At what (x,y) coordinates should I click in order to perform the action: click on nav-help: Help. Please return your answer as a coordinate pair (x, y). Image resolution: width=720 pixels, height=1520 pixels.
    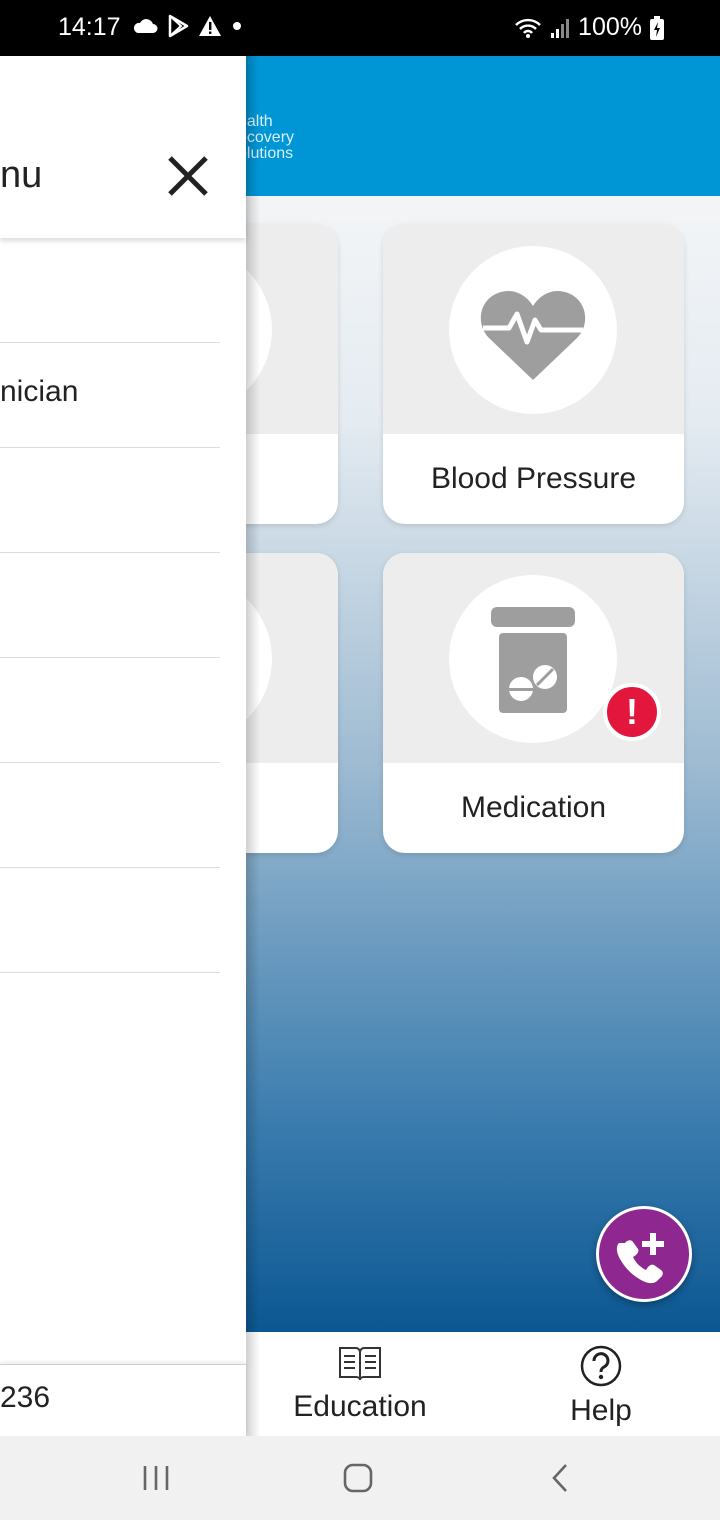
    Looking at the image, I should click on (601, 1384).